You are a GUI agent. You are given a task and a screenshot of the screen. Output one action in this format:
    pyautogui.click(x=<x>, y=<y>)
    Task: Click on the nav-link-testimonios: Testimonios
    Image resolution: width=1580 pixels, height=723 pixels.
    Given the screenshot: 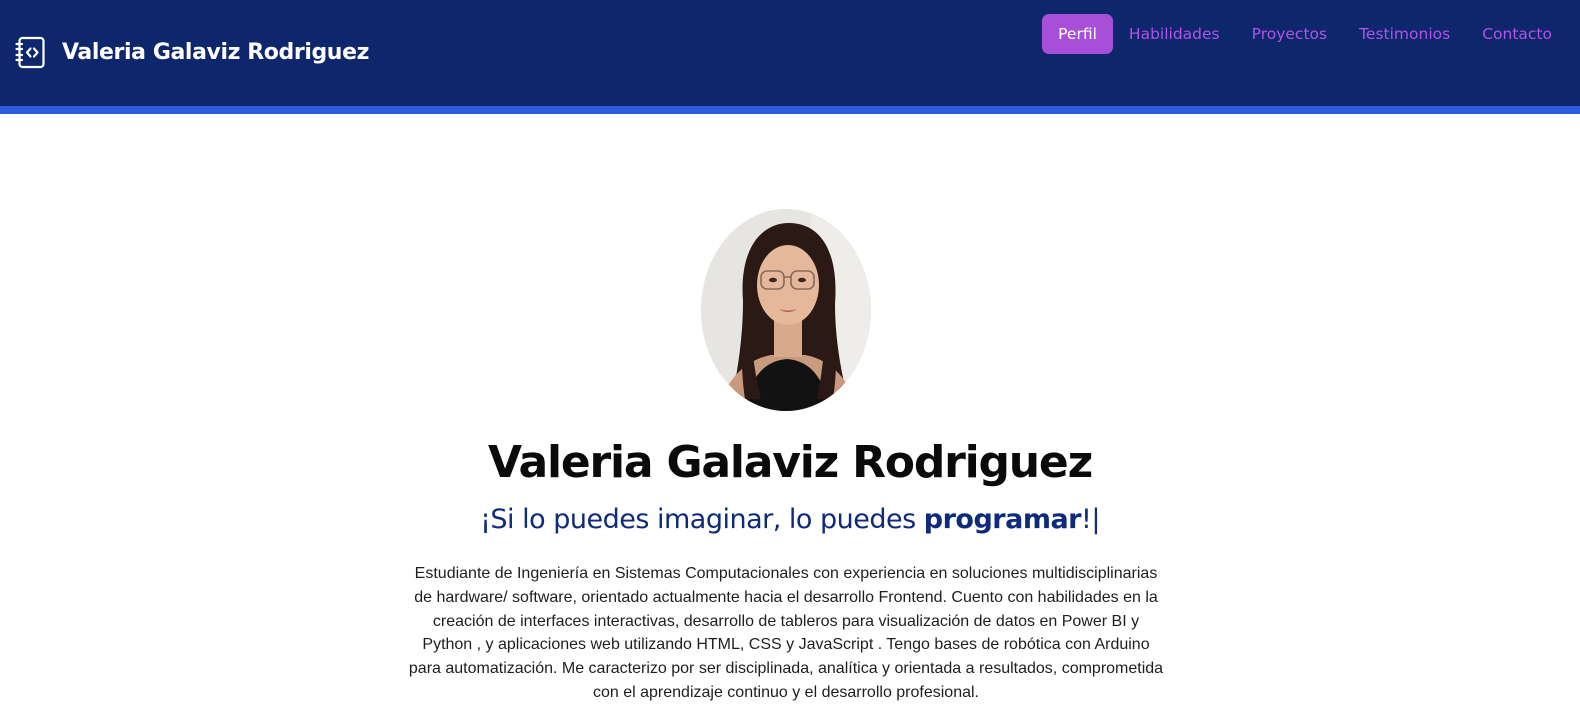 What is the action you would take?
    pyautogui.click(x=1404, y=34)
    